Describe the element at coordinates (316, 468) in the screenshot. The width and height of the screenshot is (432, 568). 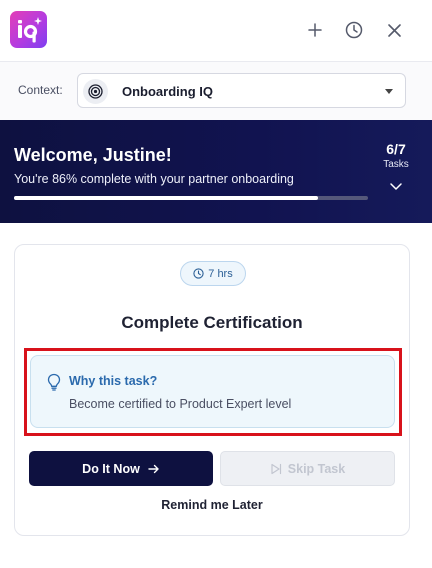
I see `skip-task-label: Skip Task` at that location.